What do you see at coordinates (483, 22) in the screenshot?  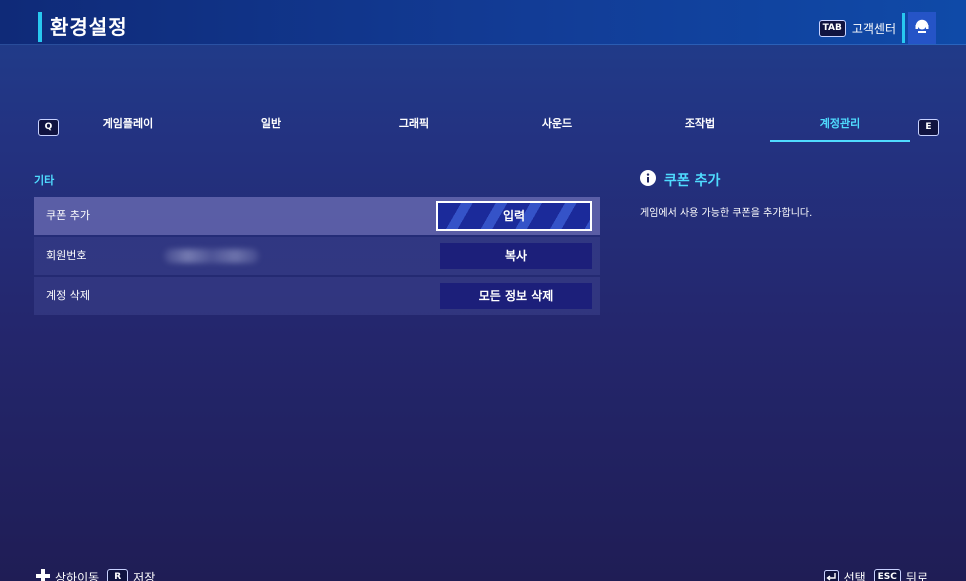 I see `top-bar: 환경설정 TAB 고객센터` at bounding box center [483, 22].